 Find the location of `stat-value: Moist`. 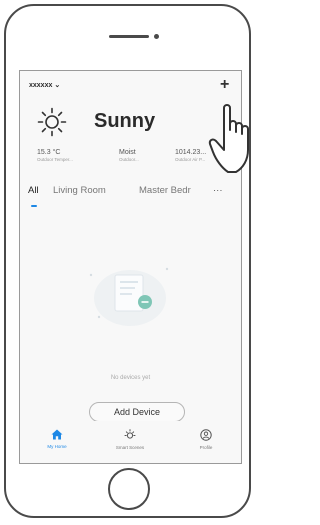

stat-value: Moist is located at coordinates (127, 152).